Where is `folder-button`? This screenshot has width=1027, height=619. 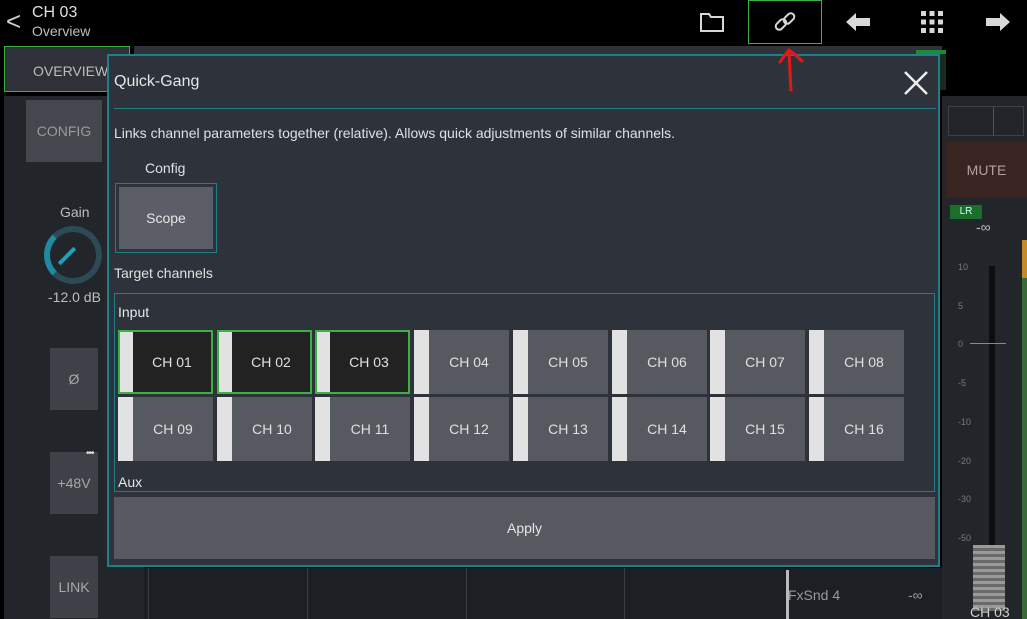
folder-button is located at coordinates (712, 22).